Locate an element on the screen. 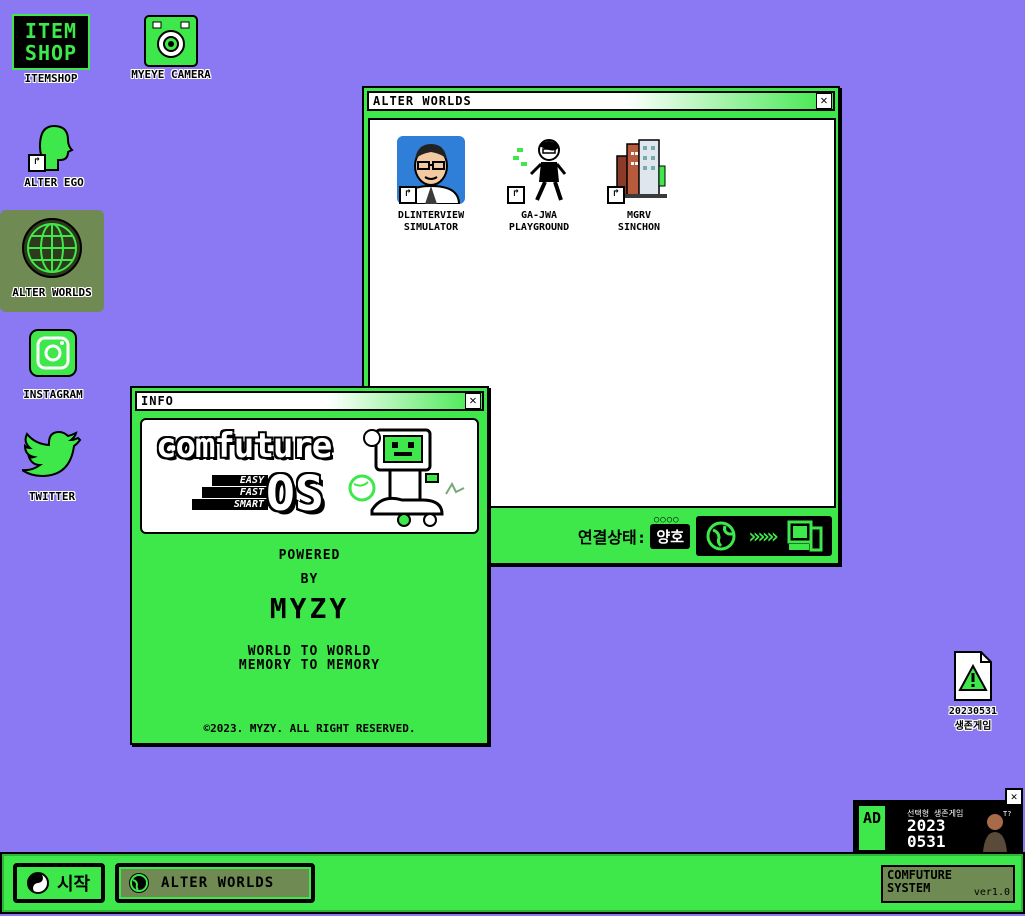 The width and height of the screenshot is (1025, 916). comfuture-os-banner: comfuture EASY FAST SMART OS is located at coordinates (309, 476).